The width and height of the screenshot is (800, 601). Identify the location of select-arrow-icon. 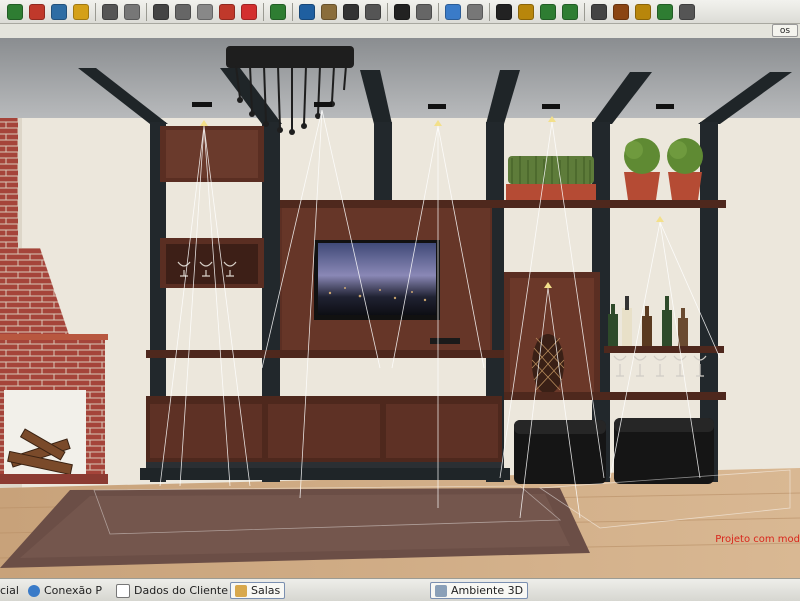
(402, 11).